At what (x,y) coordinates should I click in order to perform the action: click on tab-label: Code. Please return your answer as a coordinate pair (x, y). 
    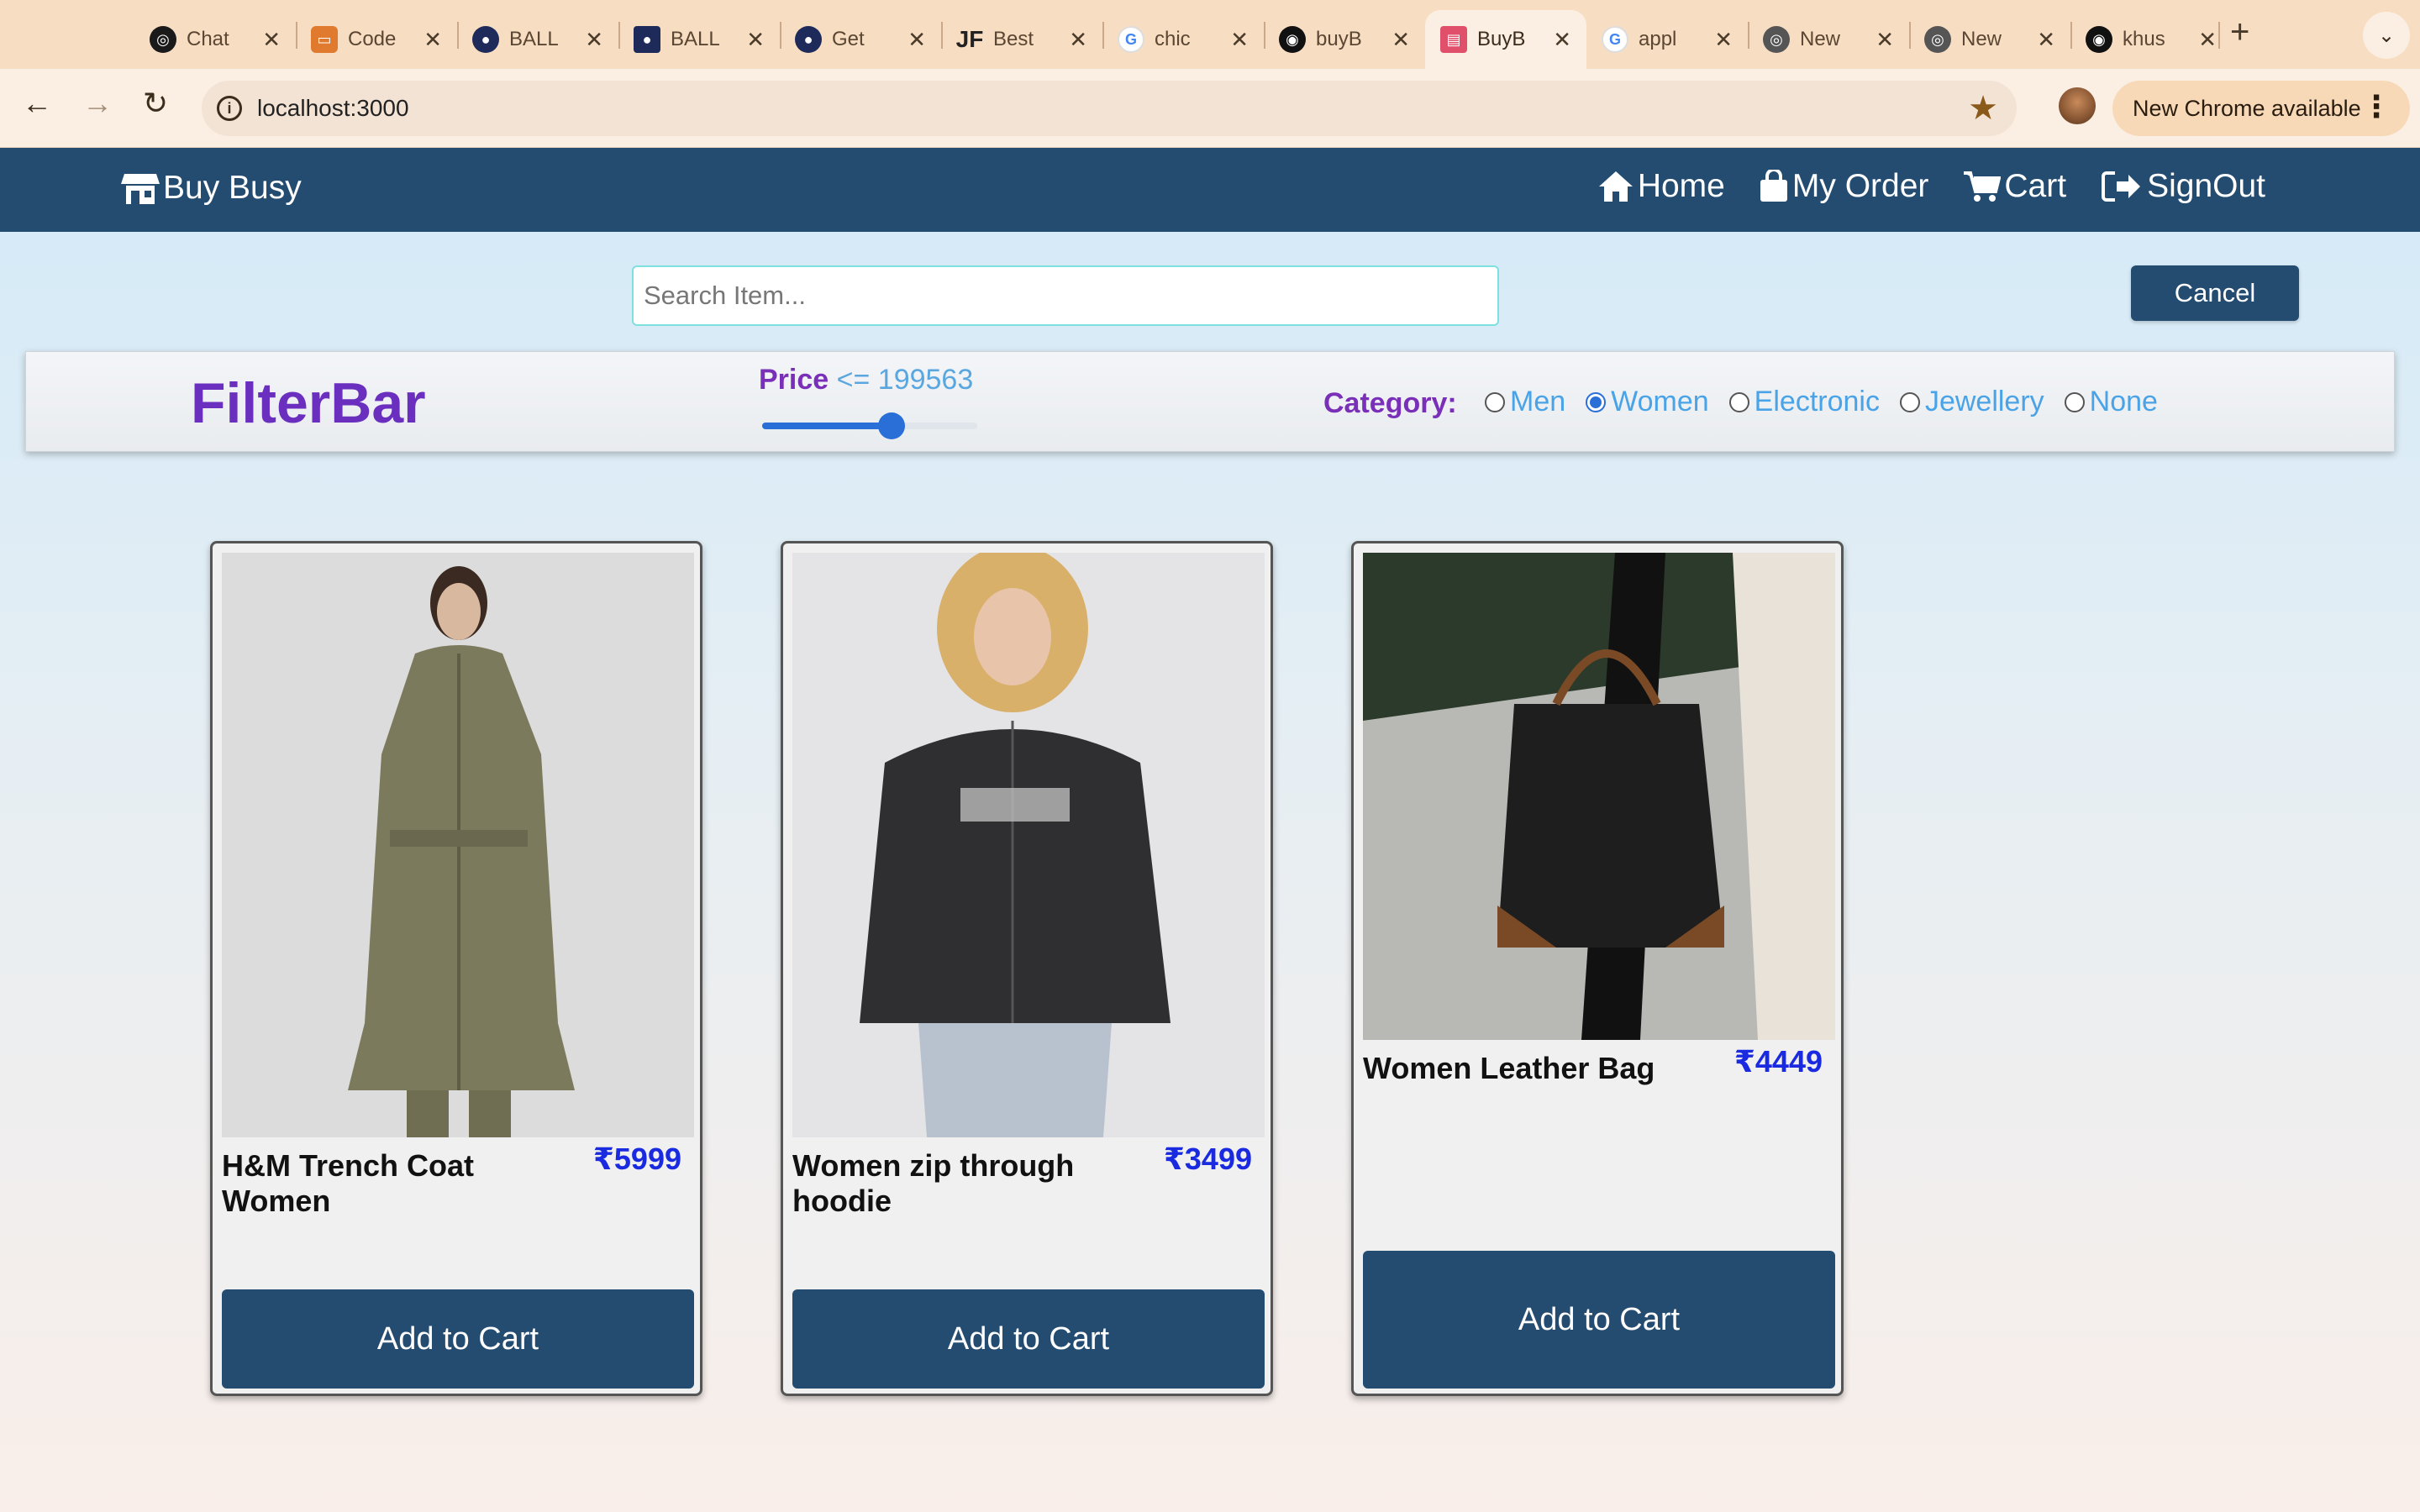
    Looking at the image, I should click on (372, 39).